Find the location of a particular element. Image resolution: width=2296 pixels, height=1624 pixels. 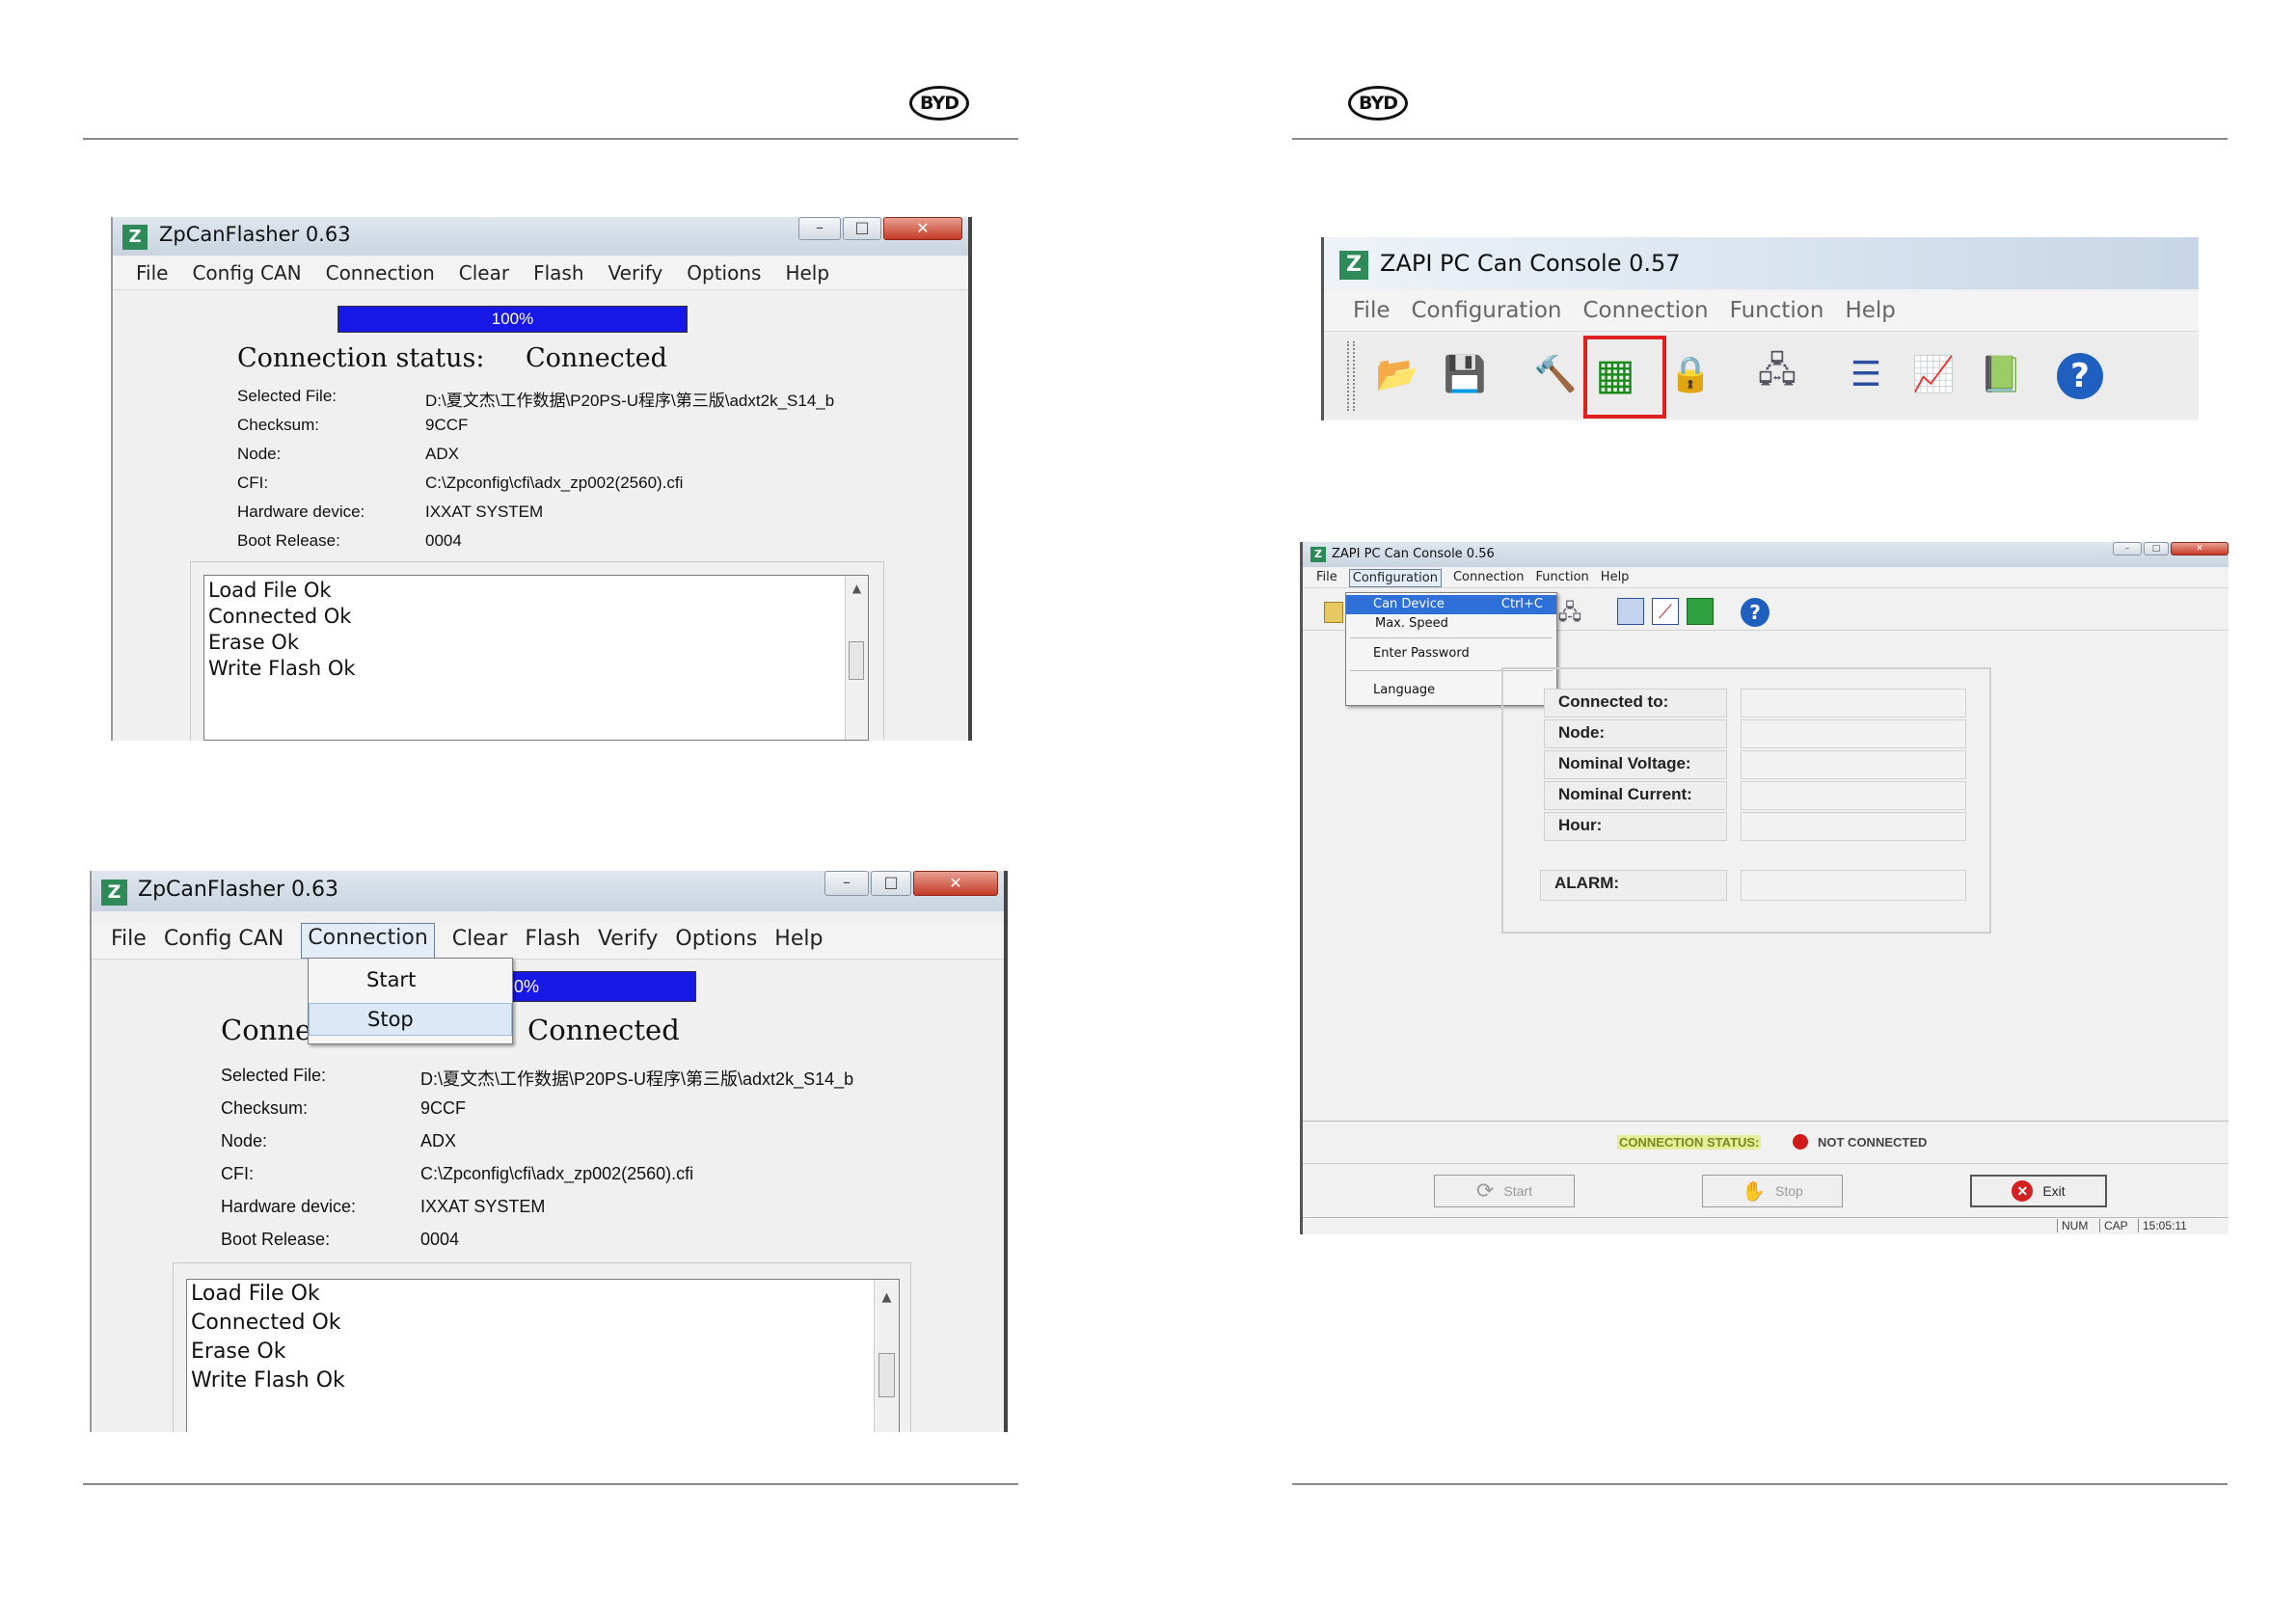

connection-status-value: NOT CONNECTED is located at coordinates (1873, 1142).